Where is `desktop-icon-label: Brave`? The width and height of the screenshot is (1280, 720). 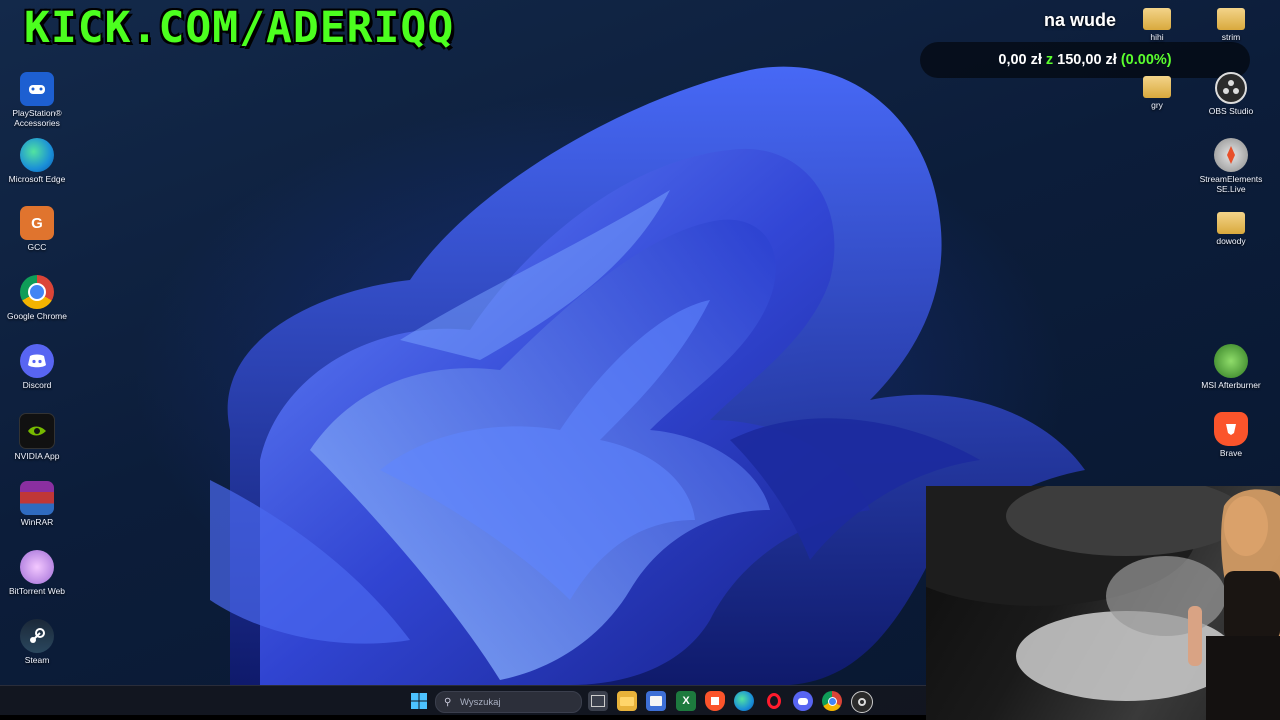 desktop-icon-label: Brave is located at coordinates (1231, 453).